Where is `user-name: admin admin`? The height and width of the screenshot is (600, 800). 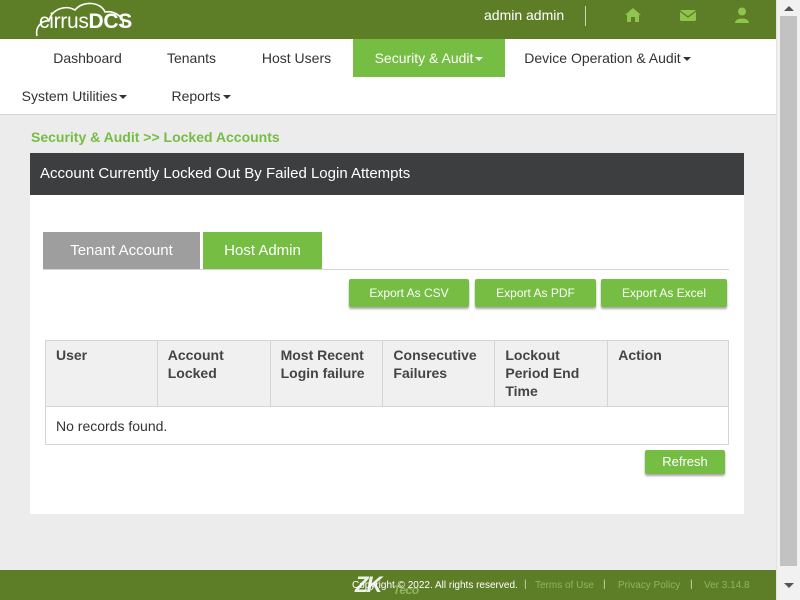
user-name: admin admin is located at coordinates (524, 15).